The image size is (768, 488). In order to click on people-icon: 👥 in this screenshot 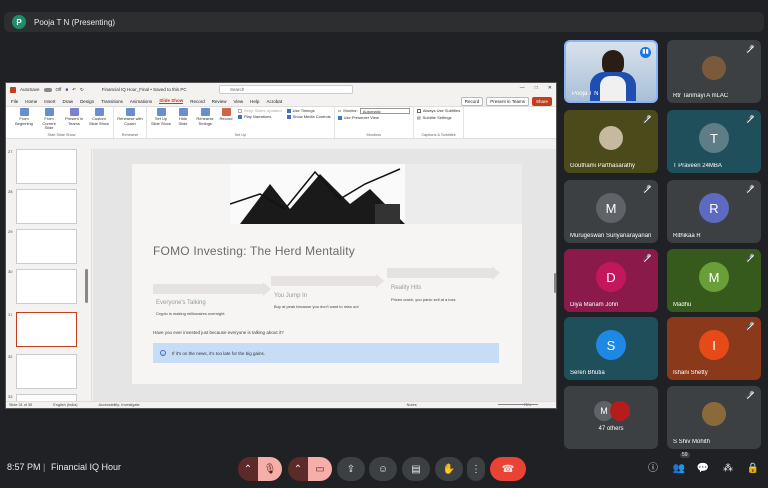, I will do `click(679, 469)`.